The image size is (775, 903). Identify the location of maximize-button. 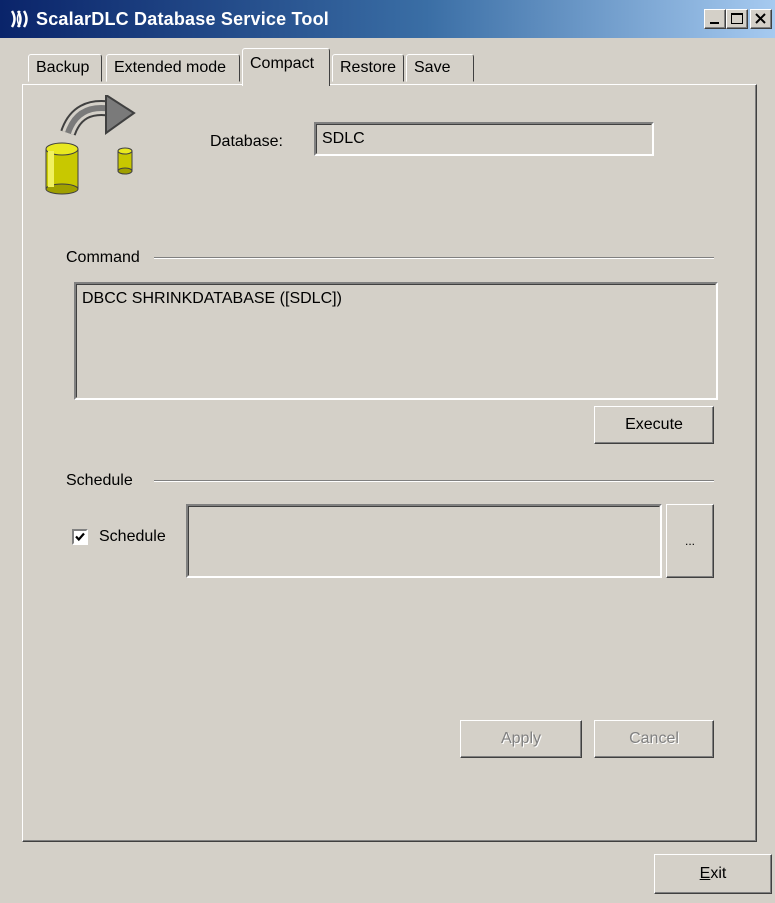
(737, 19).